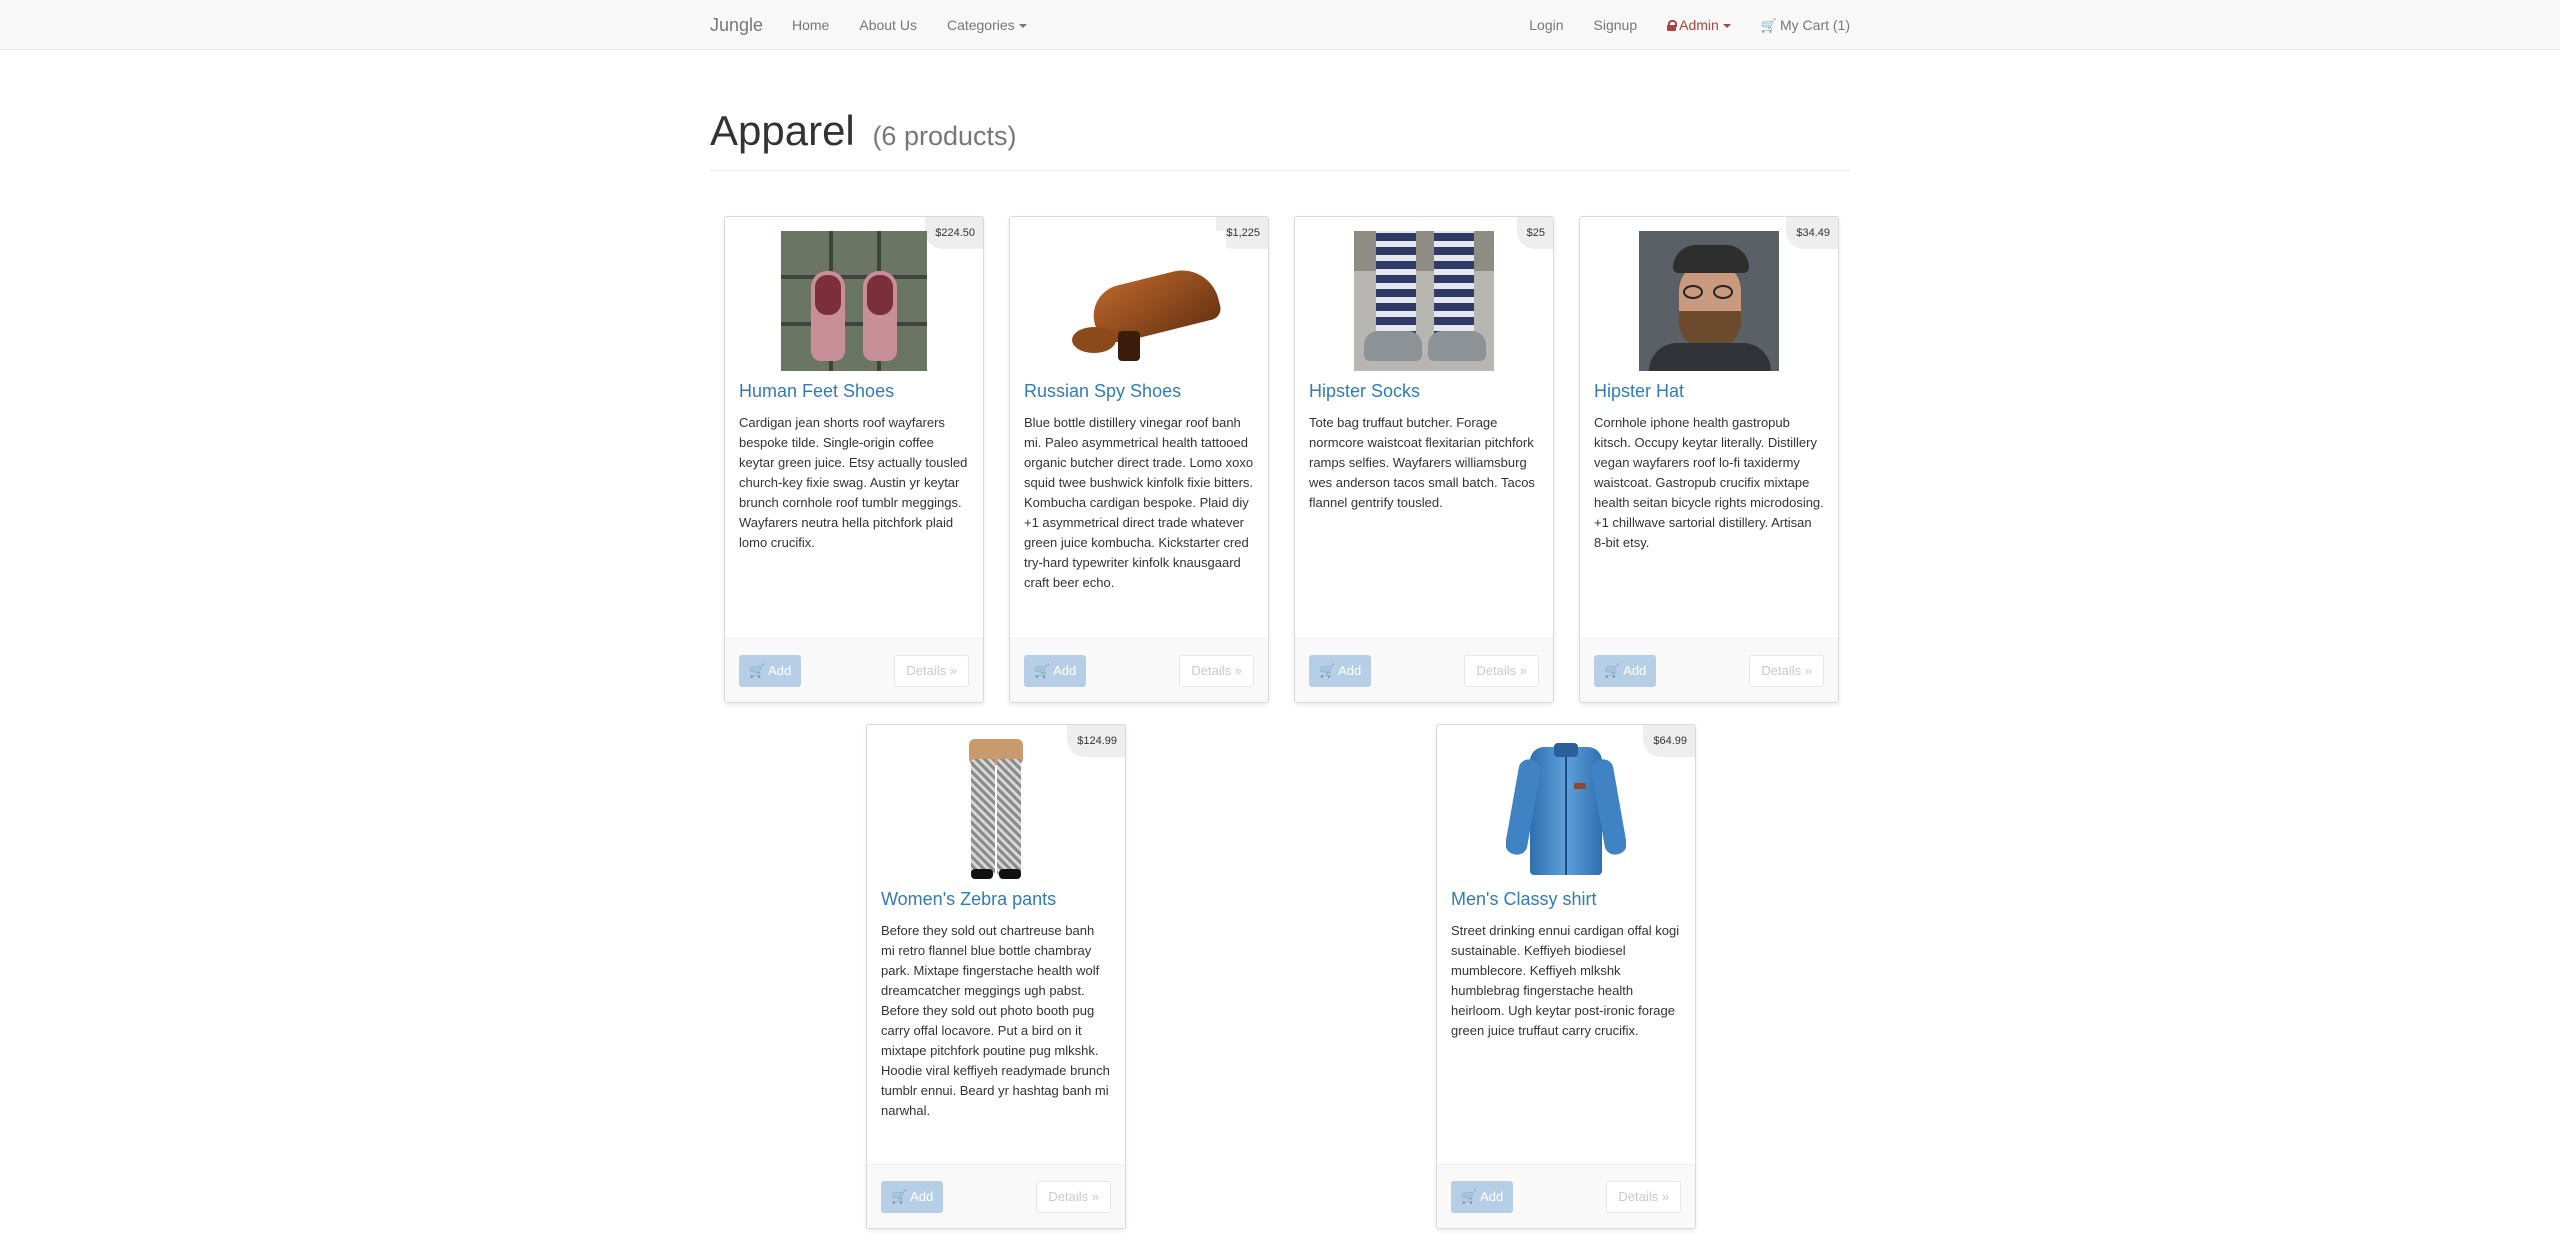  Describe the element at coordinates (782, 130) in the screenshot. I see `category-title: Apparel` at that location.